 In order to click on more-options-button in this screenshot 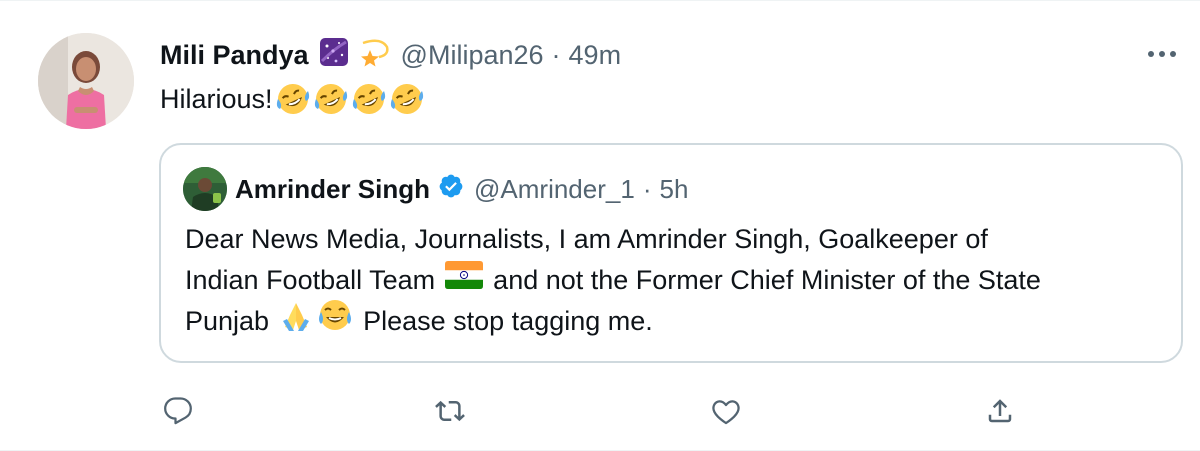, I will do `click(1162, 54)`.